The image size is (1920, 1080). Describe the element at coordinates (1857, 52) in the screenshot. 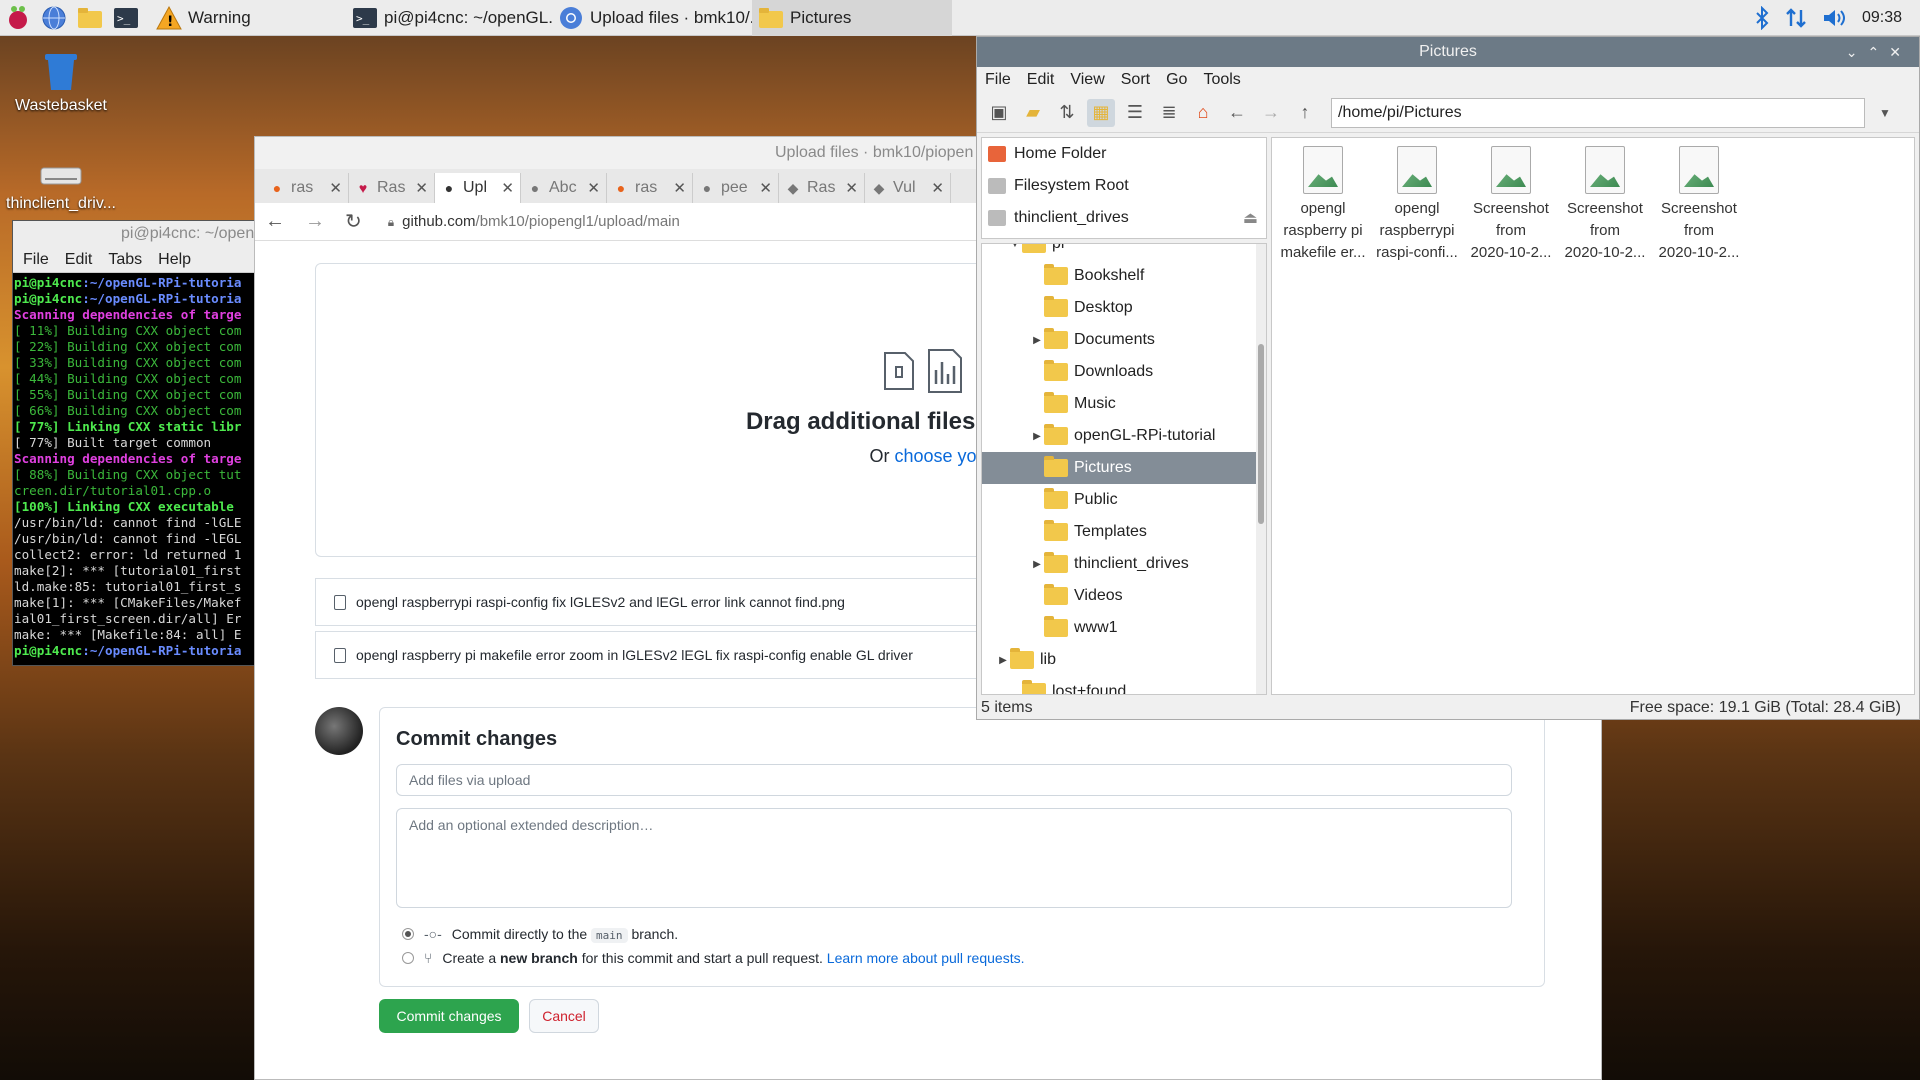

I see `chevron-down-icon: ⌄` at that location.